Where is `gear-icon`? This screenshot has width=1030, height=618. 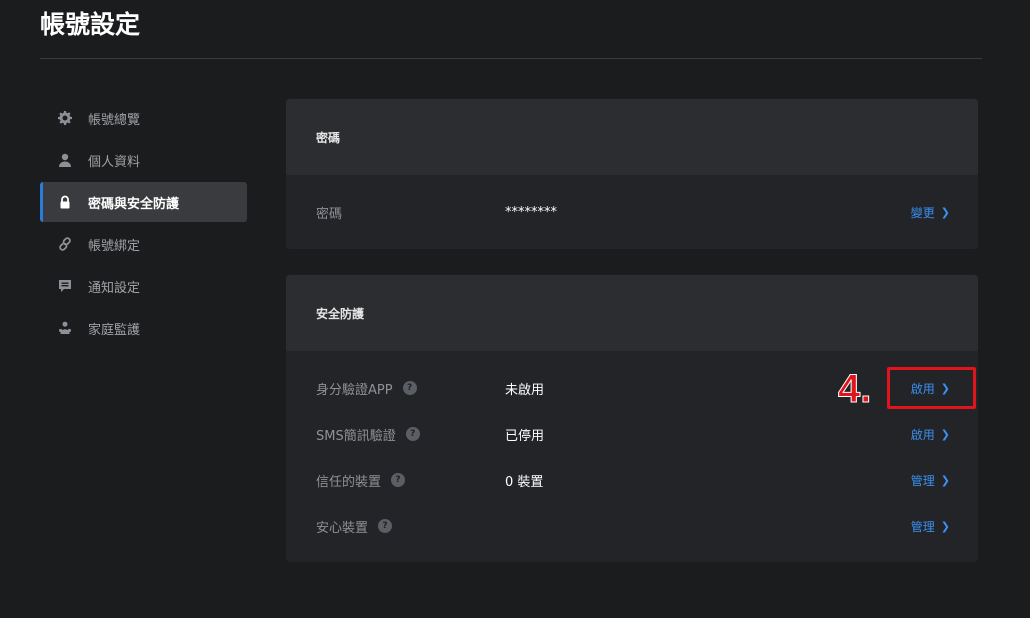
gear-icon is located at coordinates (65, 118).